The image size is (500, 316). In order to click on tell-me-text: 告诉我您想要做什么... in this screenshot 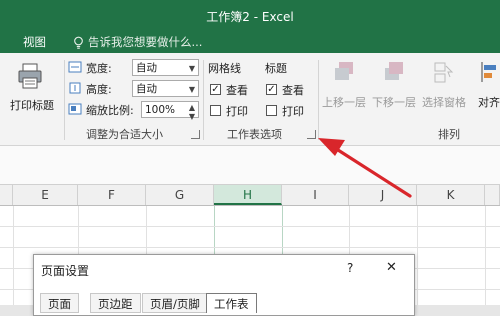, I will do `click(145, 42)`.